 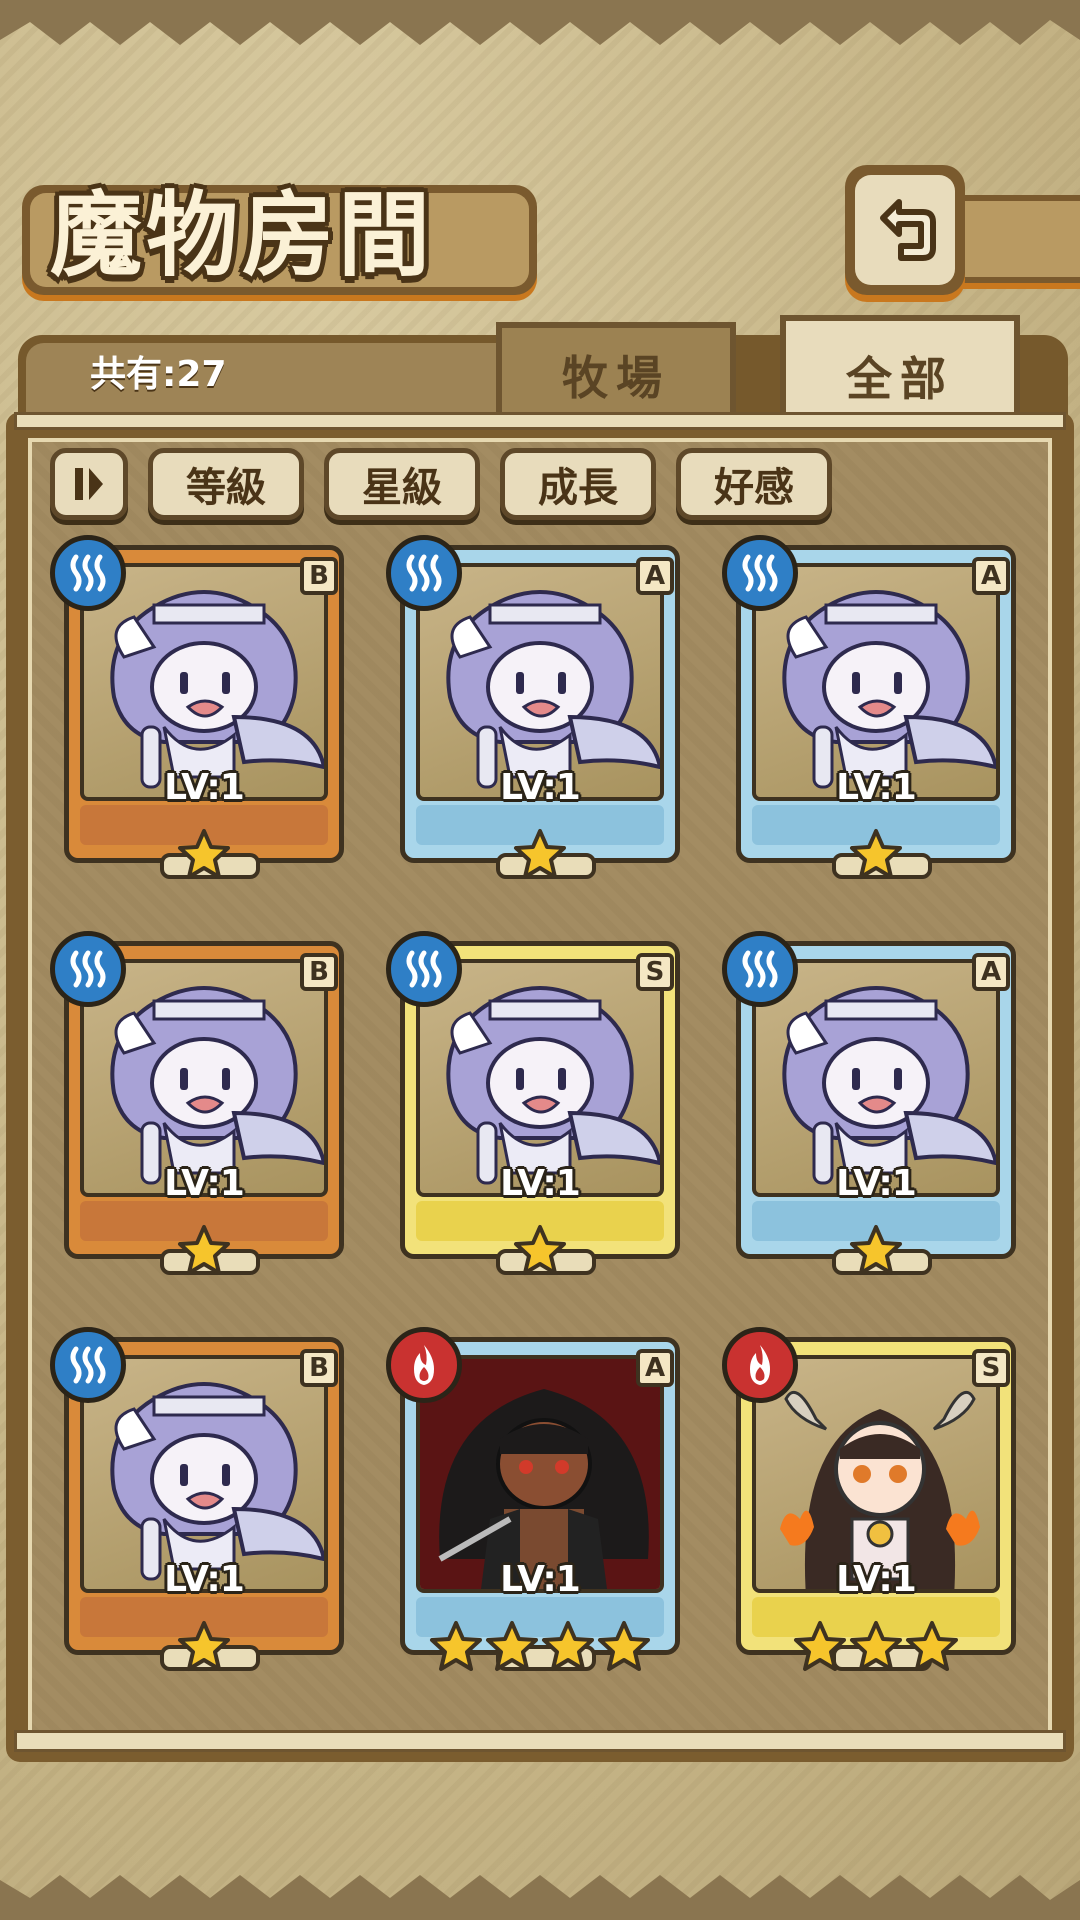 I want to click on sort-order-icon, so click(x=89, y=484).